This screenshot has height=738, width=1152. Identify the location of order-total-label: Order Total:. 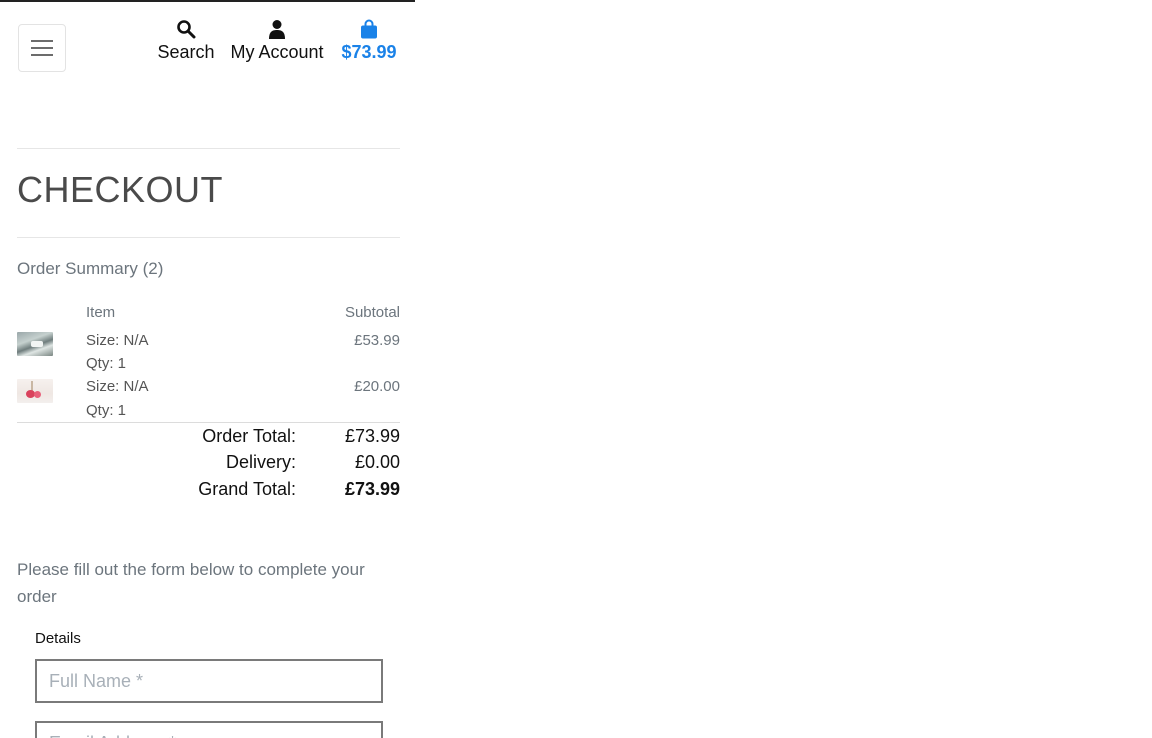
(249, 436).